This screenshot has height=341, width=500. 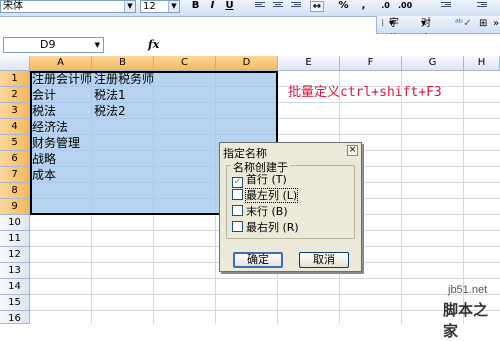 I want to click on row-header-7: 7, so click(x=15, y=175).